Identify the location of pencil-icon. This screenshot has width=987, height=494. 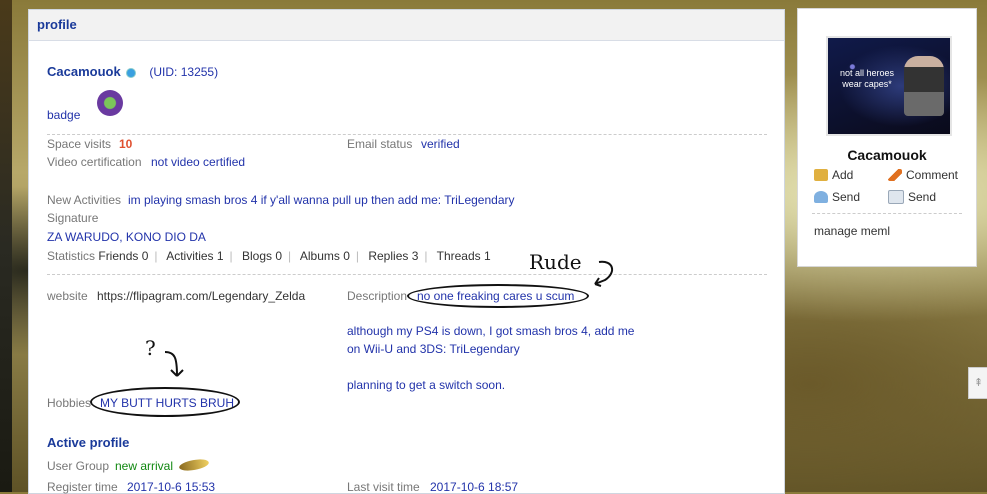
(895, 175).